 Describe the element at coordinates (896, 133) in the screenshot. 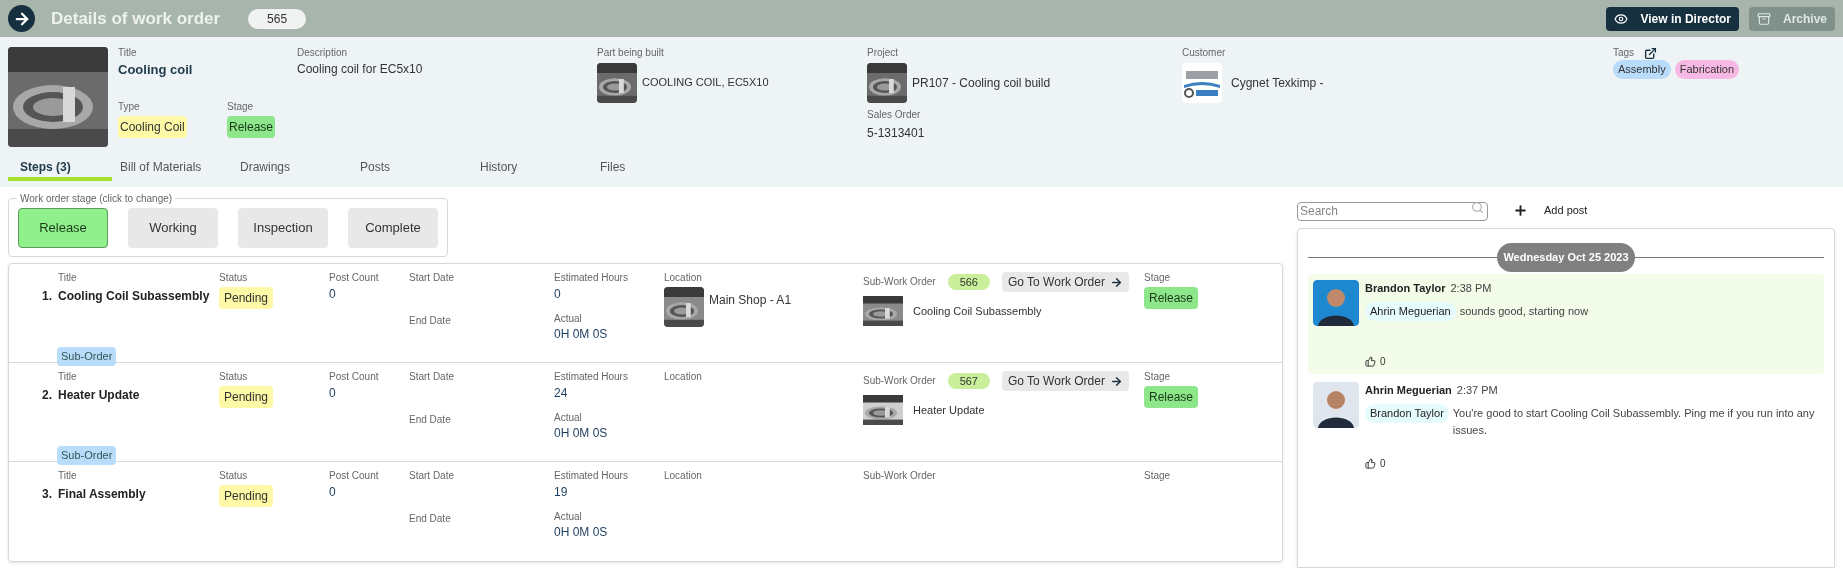

I see `sales-order: 5-1313401` at that location.